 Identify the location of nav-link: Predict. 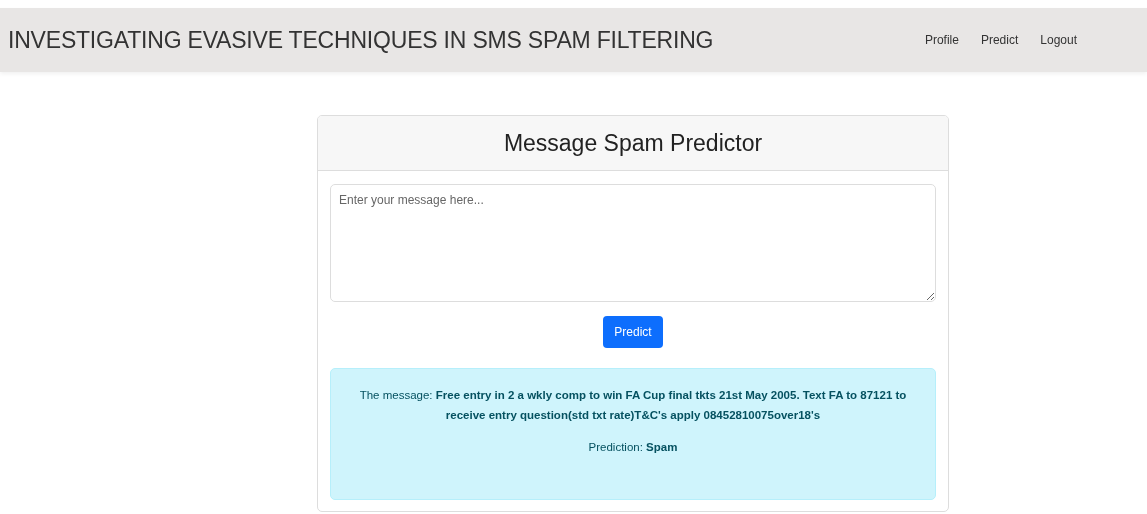
(999, 40).